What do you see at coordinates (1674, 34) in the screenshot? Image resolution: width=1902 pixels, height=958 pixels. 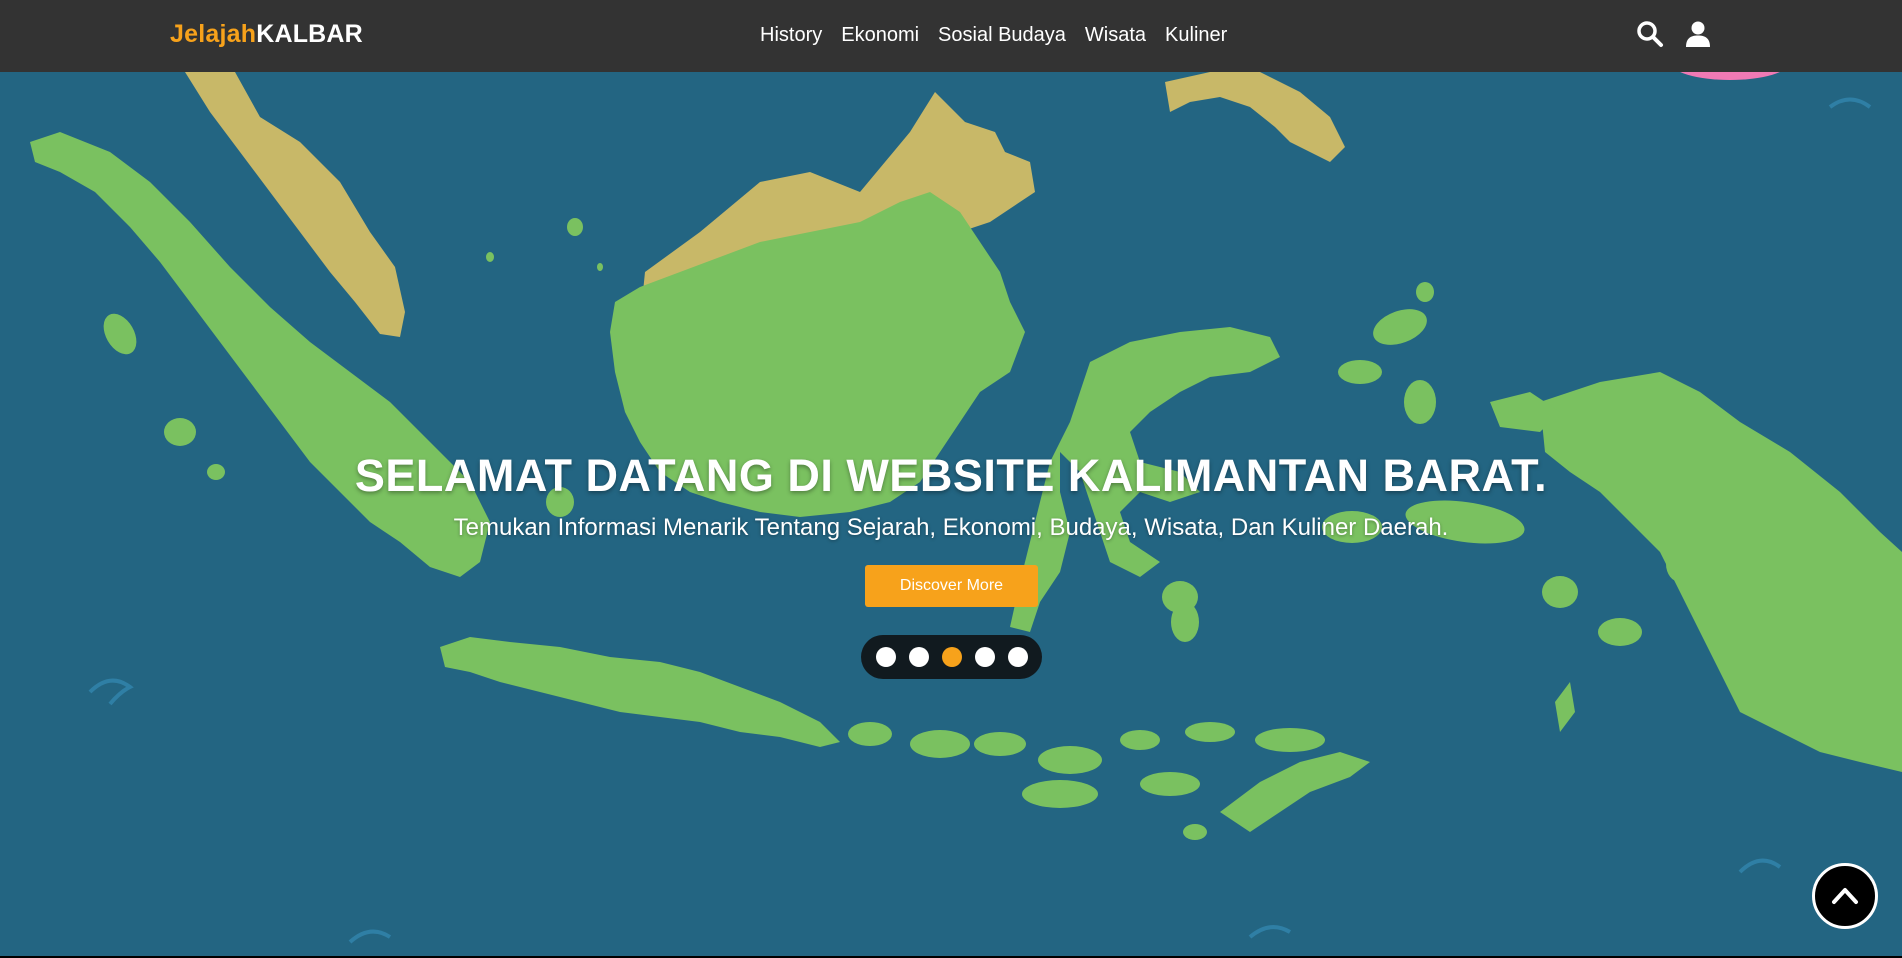 I see `nav-icons` at bounding box center [1674, 34].